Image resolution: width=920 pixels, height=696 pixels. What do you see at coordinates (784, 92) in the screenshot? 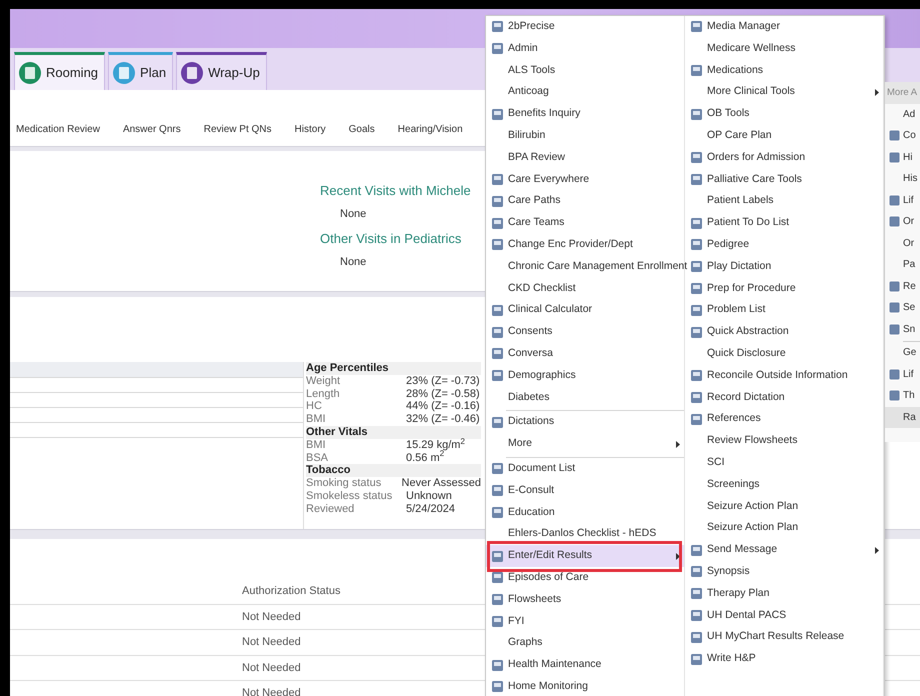
I see `menu-item: More Clinical Tools` at bounding box center [784, 92].